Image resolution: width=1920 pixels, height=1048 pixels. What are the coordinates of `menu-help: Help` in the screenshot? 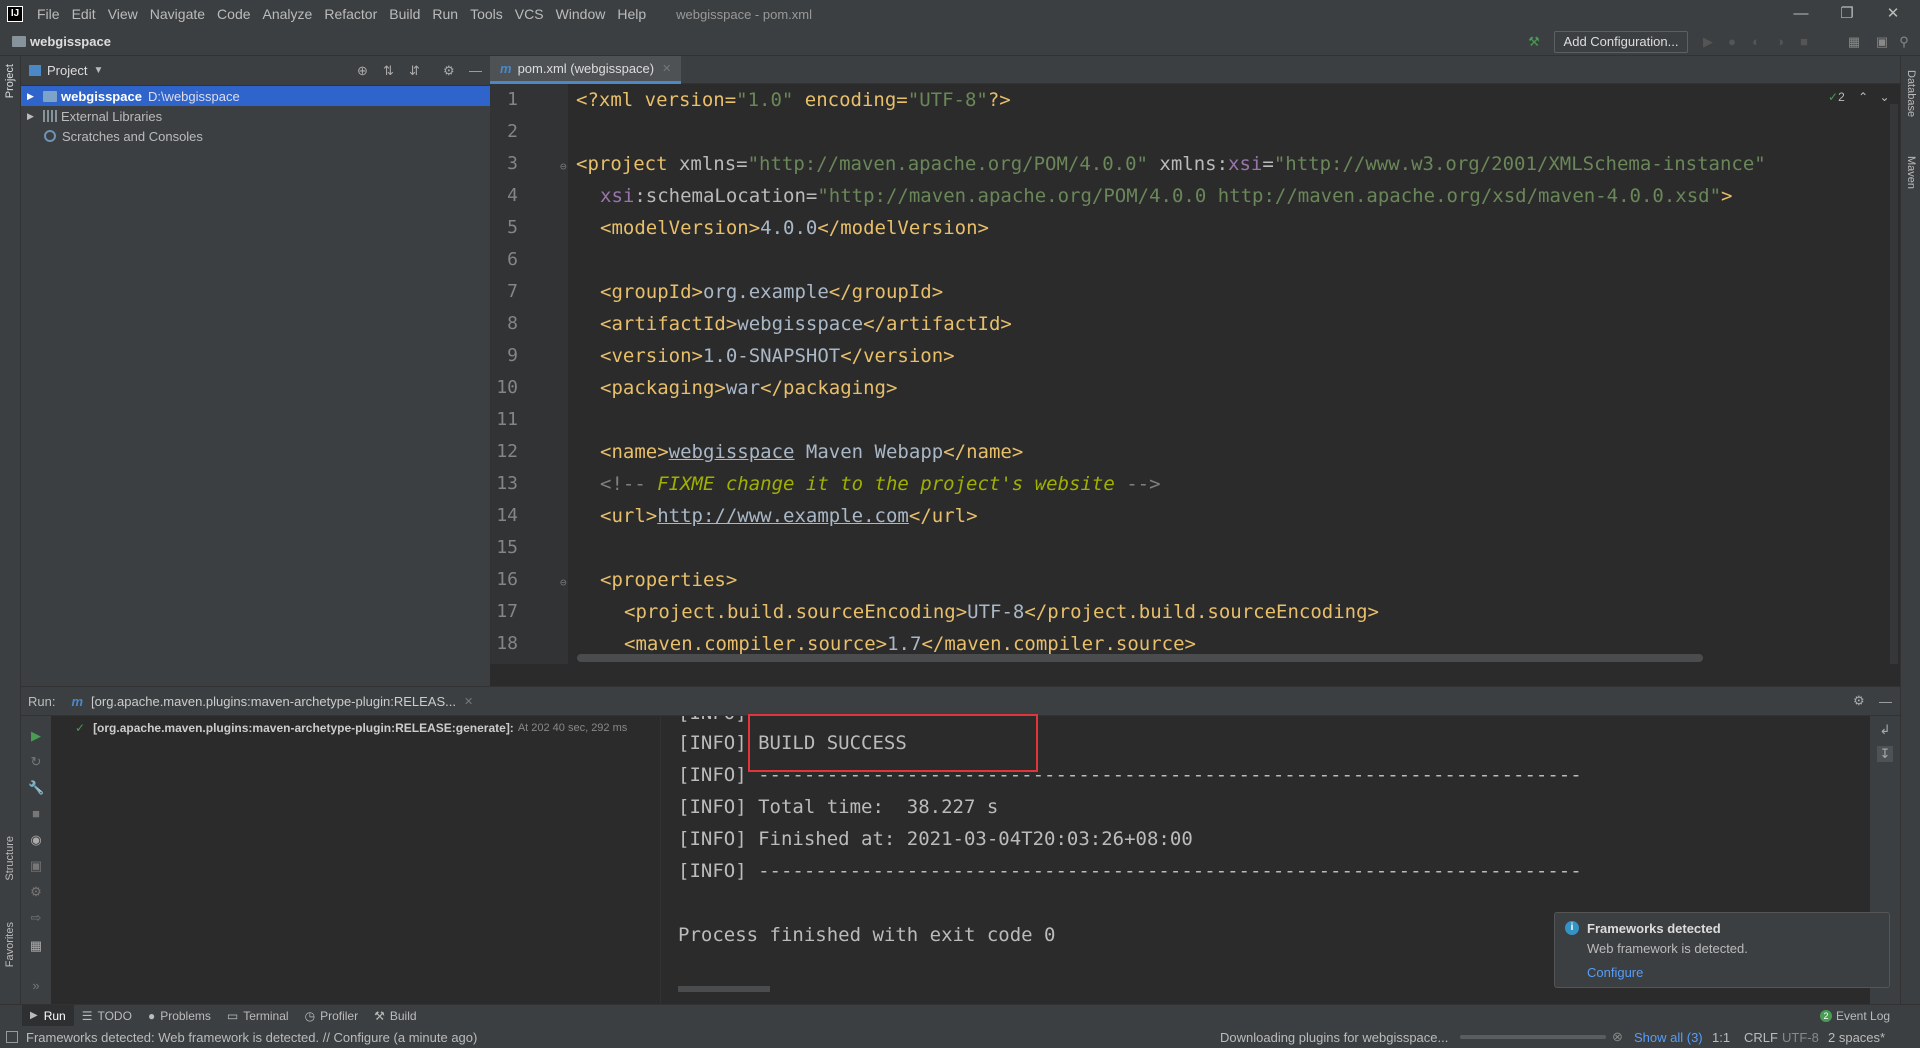 It's located at (631, 14).